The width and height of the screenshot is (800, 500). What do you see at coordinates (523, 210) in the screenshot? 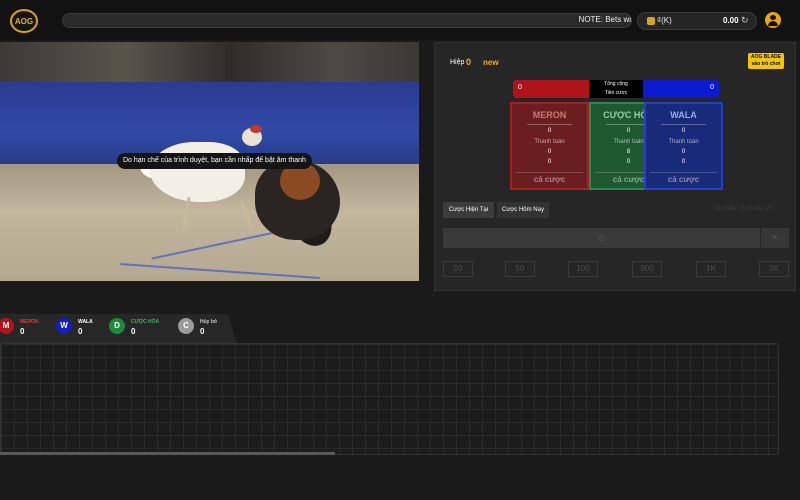
I see `tab-today-bets: Cược Hôm Nay` at bounding box center [523, 210].